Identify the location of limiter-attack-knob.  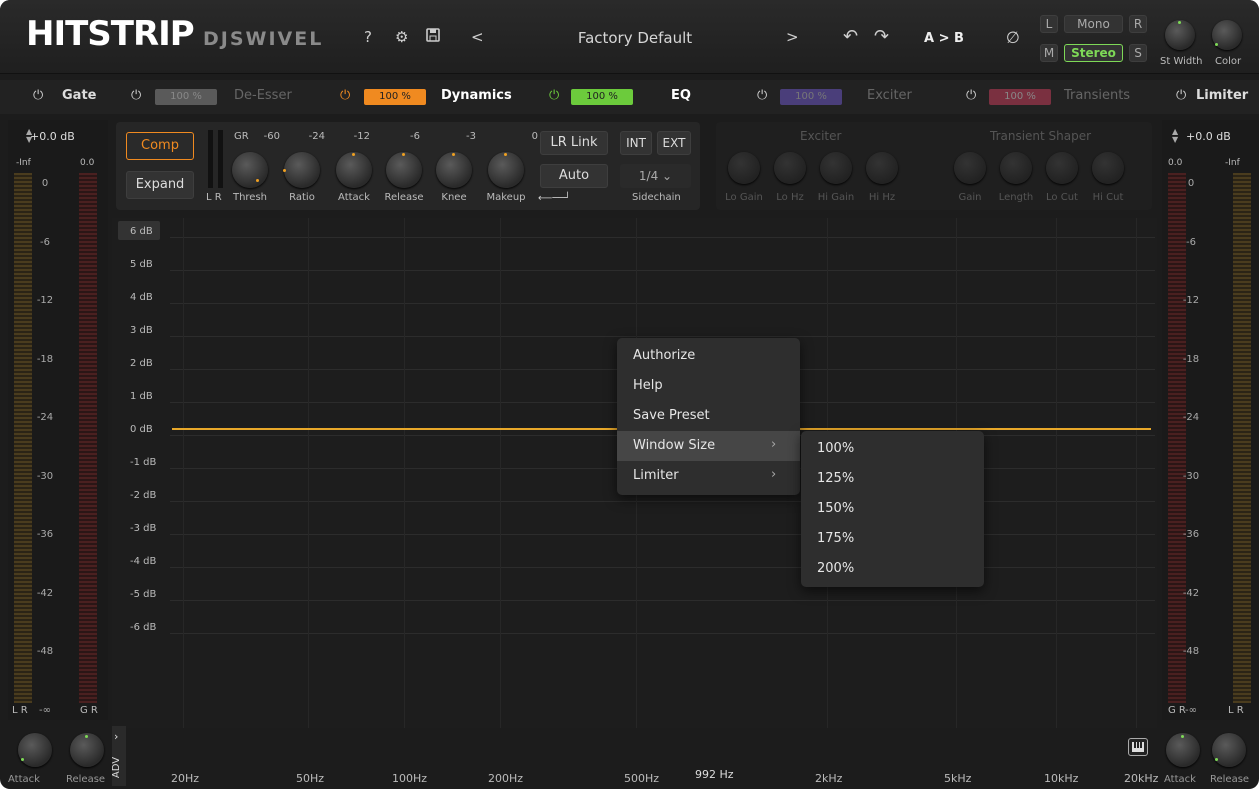
(1183, 750).